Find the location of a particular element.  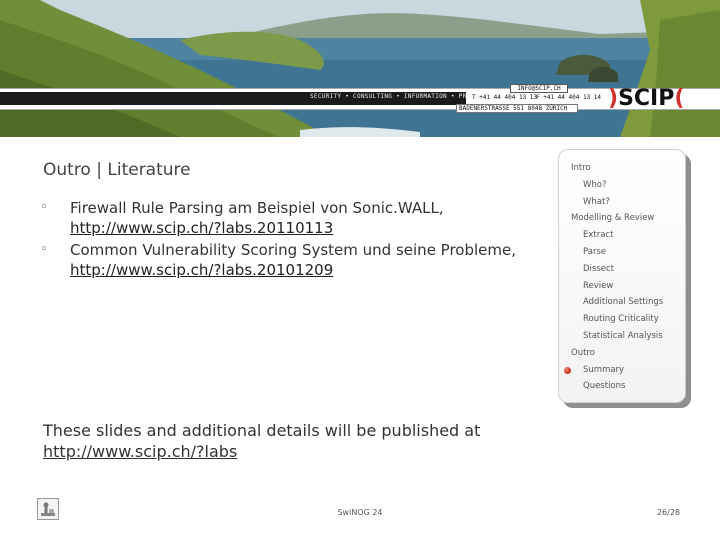

nav-item-label: Summary is located at coordinates (604, 369).